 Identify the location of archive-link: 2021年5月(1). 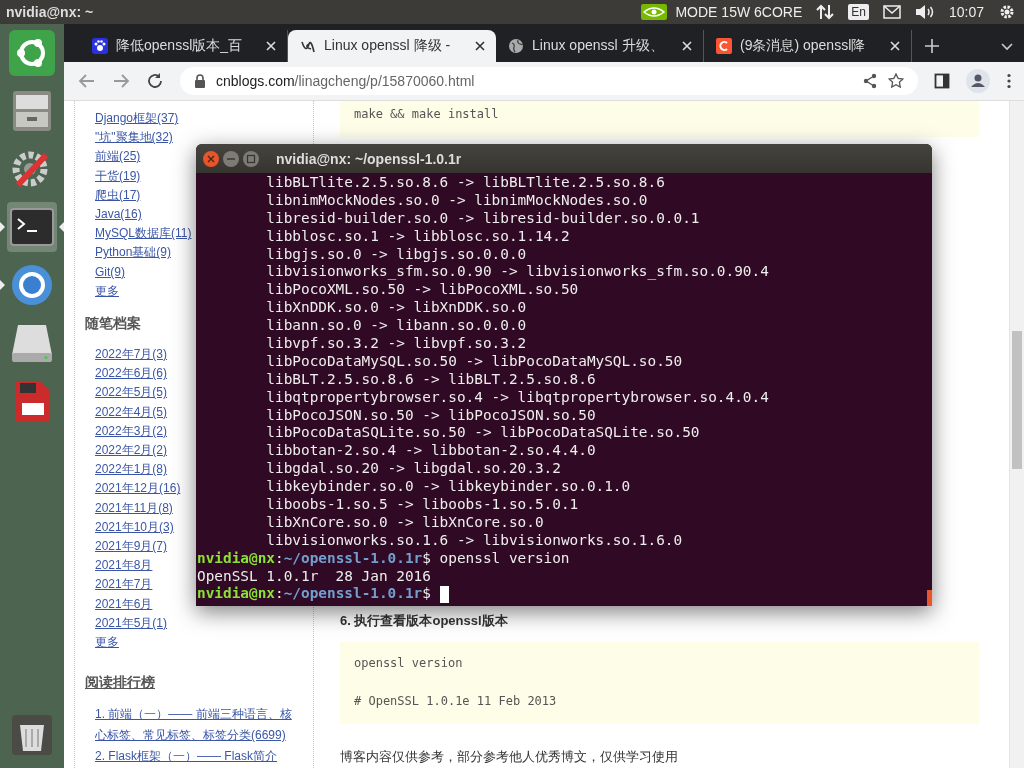
(131, 623).